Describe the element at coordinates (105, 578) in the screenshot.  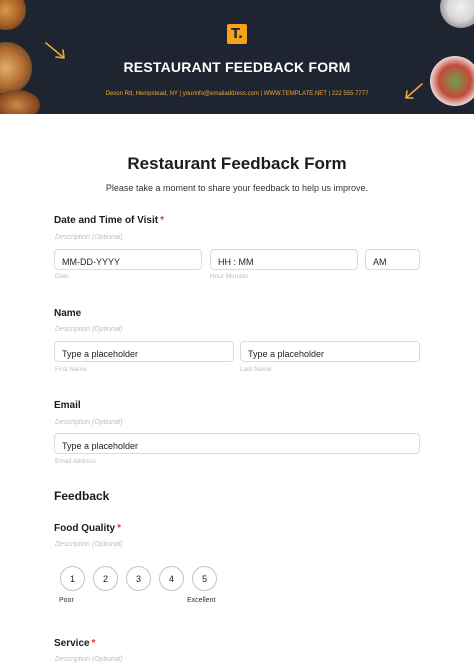
I see `rating-option-2: 2` at that location.